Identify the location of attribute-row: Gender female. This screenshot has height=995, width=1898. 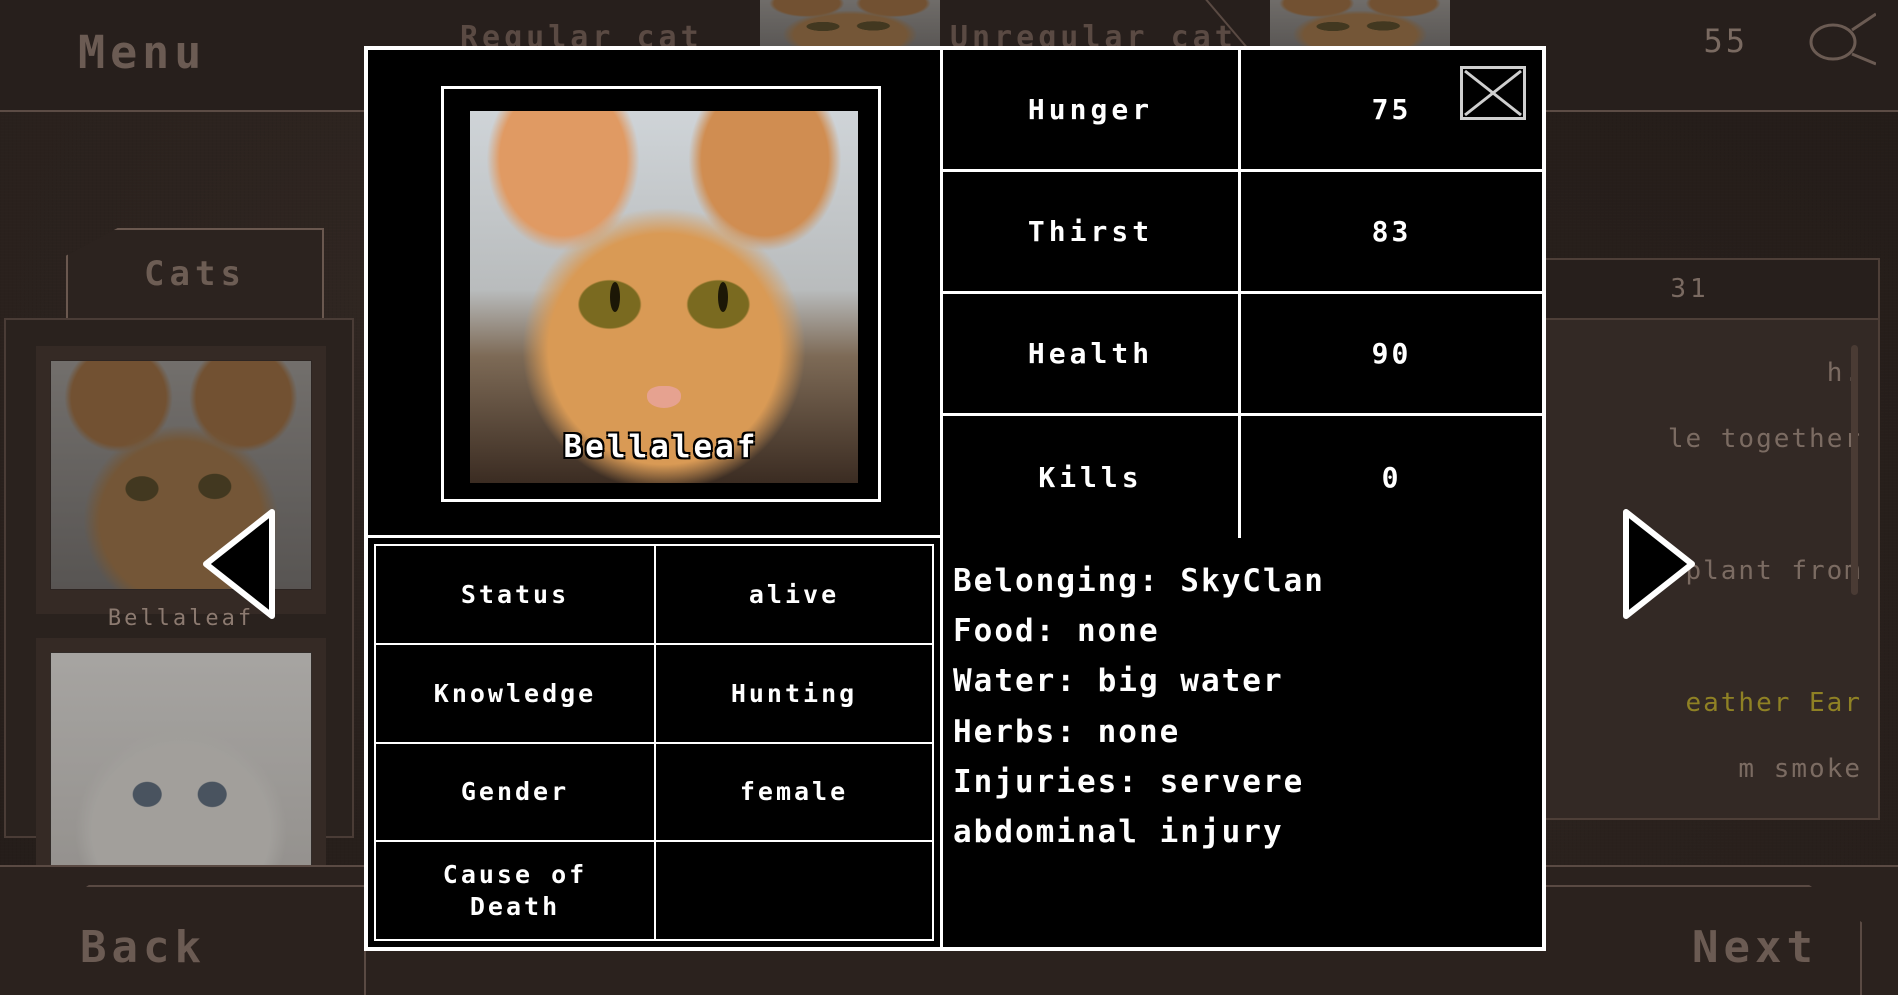
(654, 793).